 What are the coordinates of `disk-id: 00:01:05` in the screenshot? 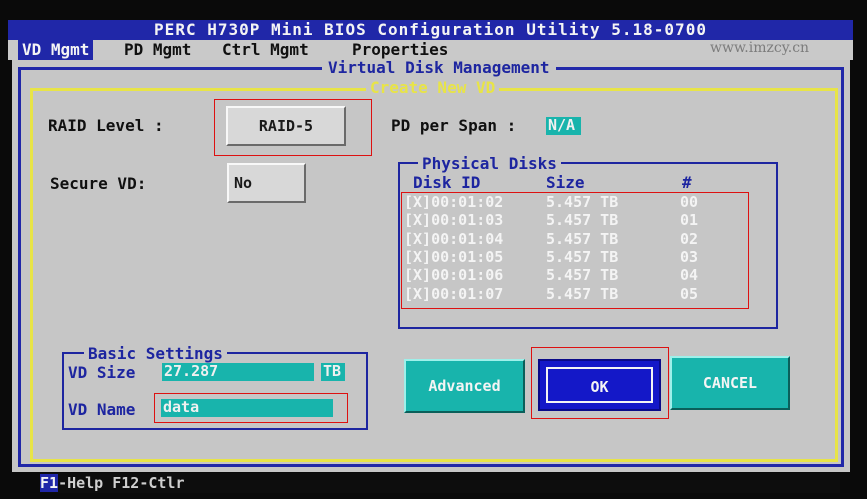 It's located at (467, 257).